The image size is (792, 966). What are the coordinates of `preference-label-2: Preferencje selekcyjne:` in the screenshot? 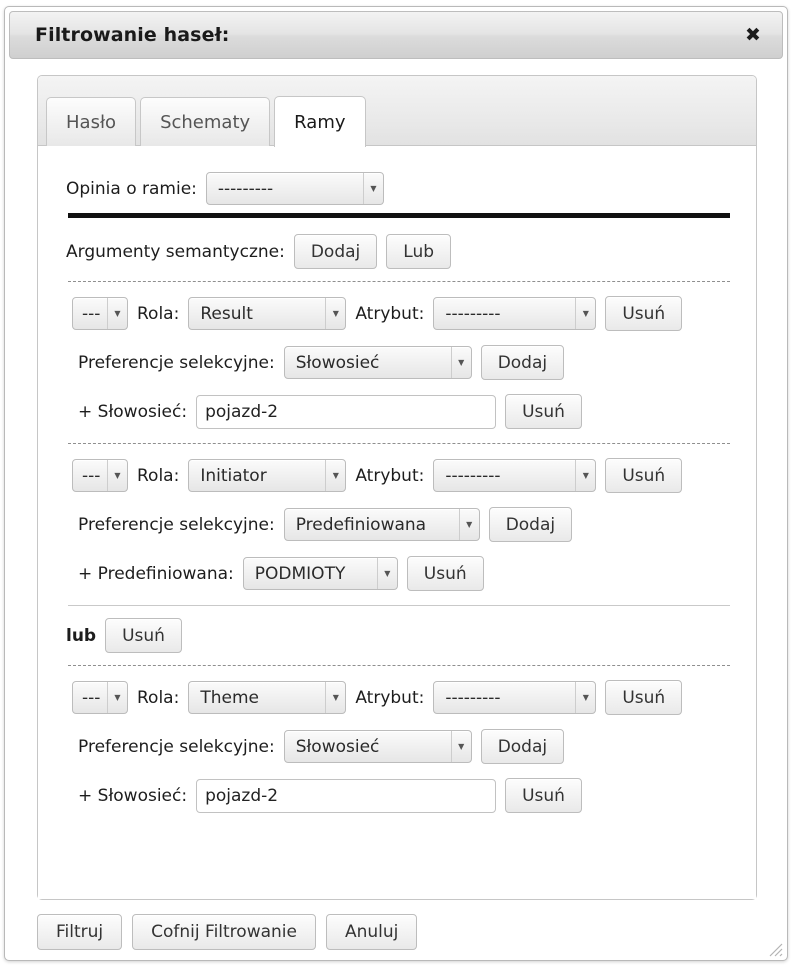 It's located at (176, 524).